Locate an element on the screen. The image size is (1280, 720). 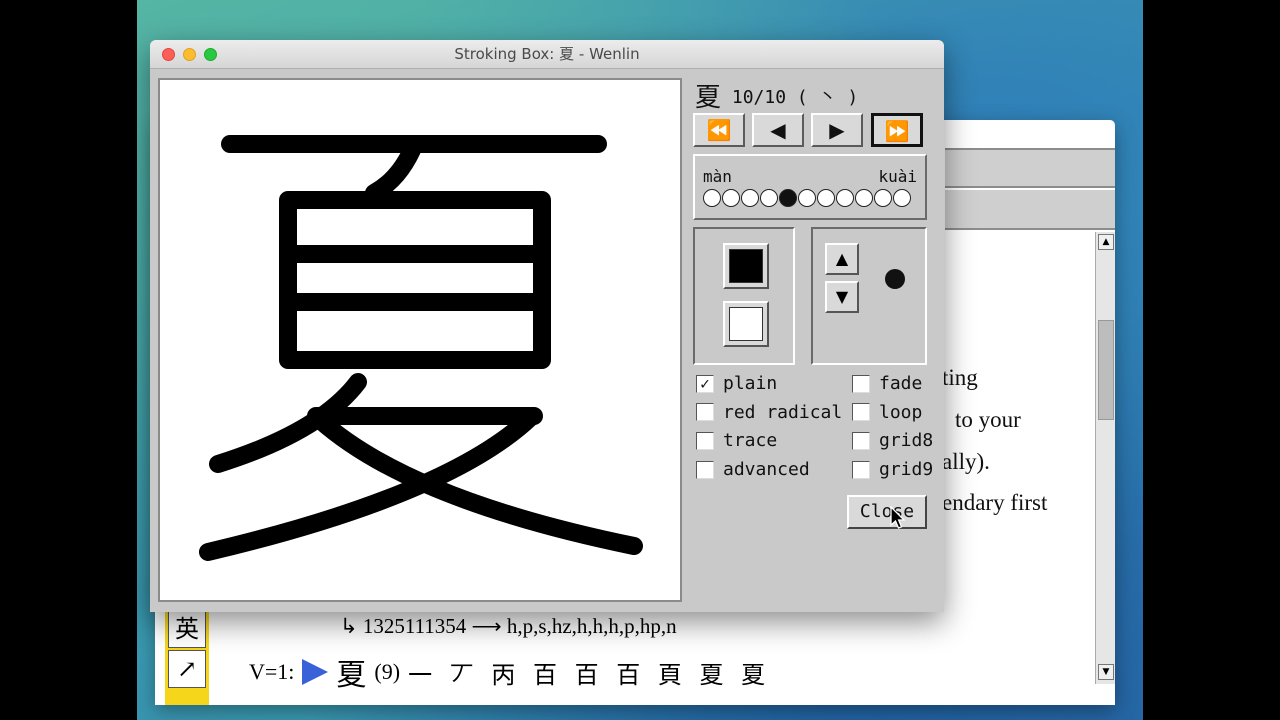
step-back-icon: ◀ is located at coordinates (778, 130).